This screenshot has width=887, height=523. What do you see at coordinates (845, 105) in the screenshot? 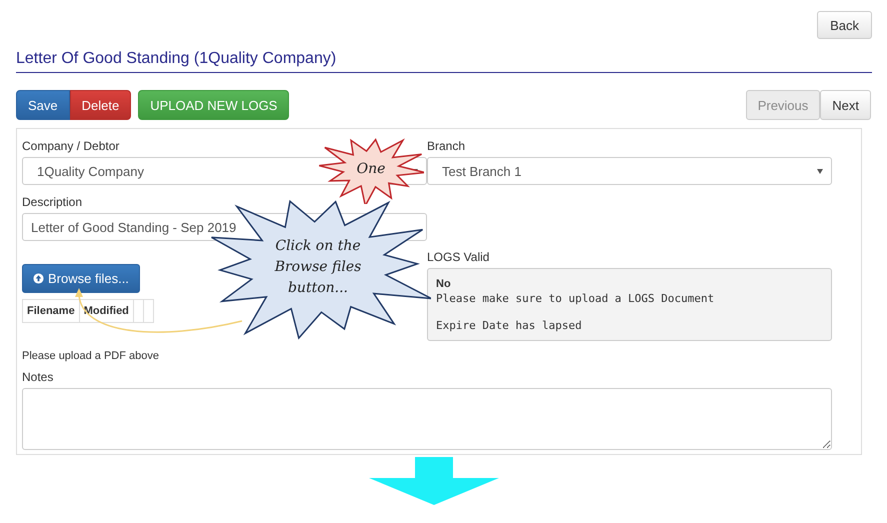
I see `next-button: Next` at bounding box center [845, 105].